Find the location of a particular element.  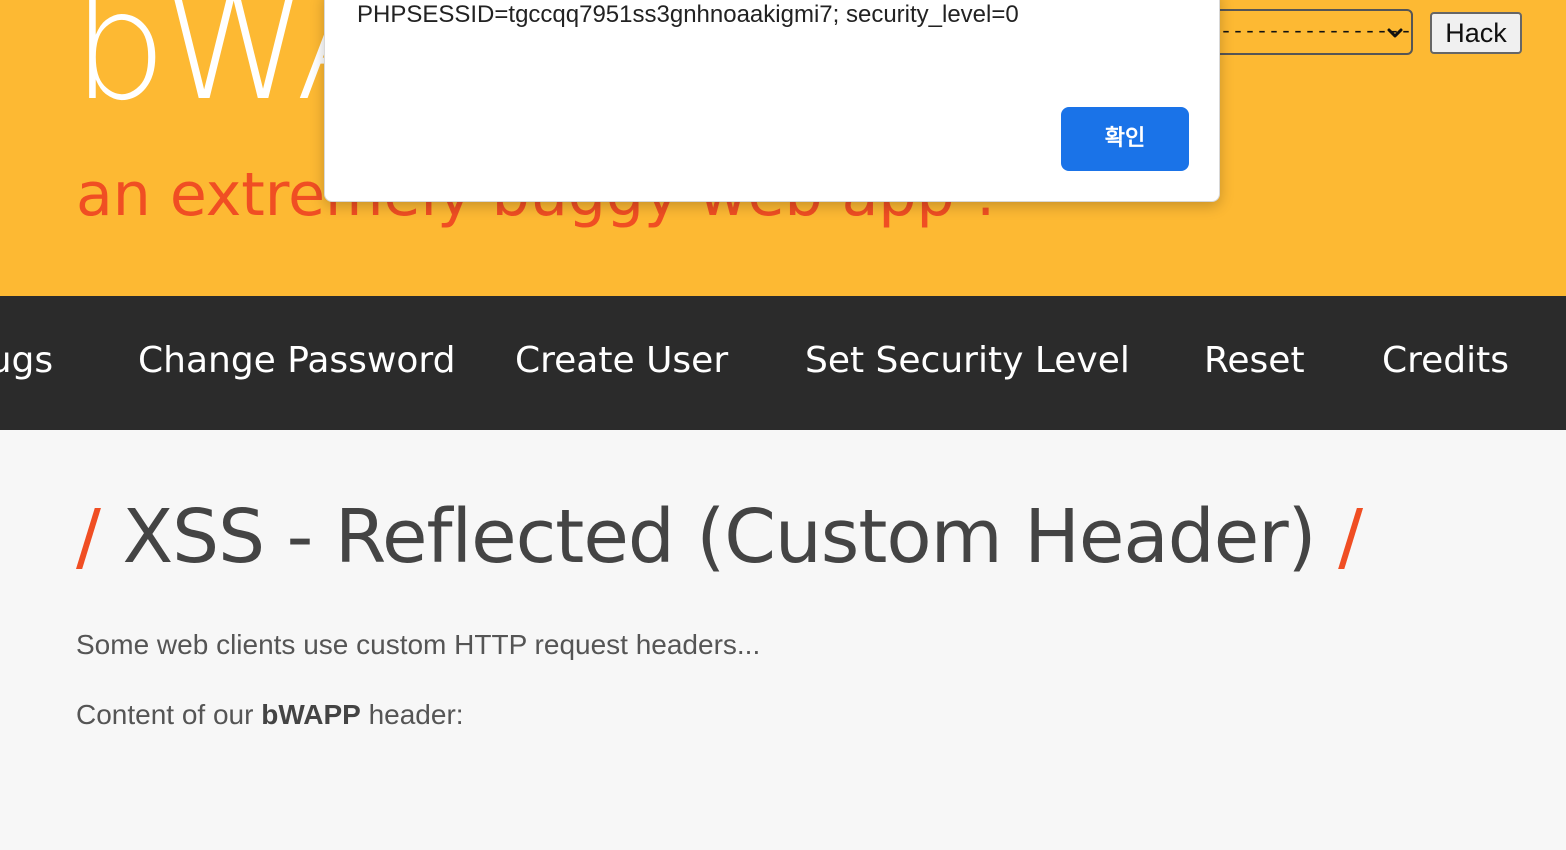

nav-item-change-password: Change Password is located at coordinates (296, 361).